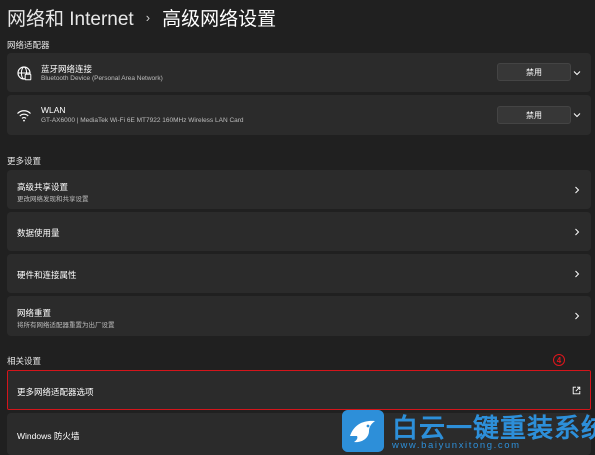 The width and height of the screenshot is (595, 455). I want to click on adapter-name: 蓝牙网络连接, so click(67, 69).